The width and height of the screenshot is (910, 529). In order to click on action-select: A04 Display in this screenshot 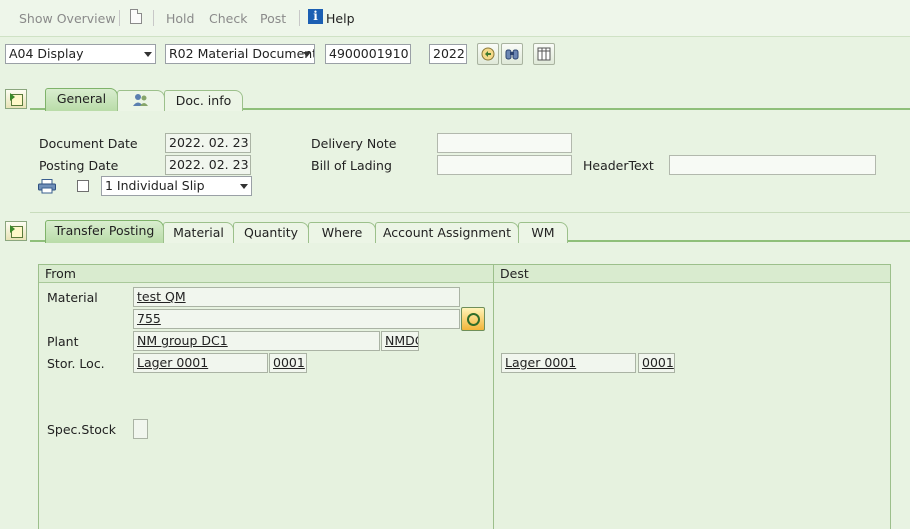, I will do `click(80, 54)`.